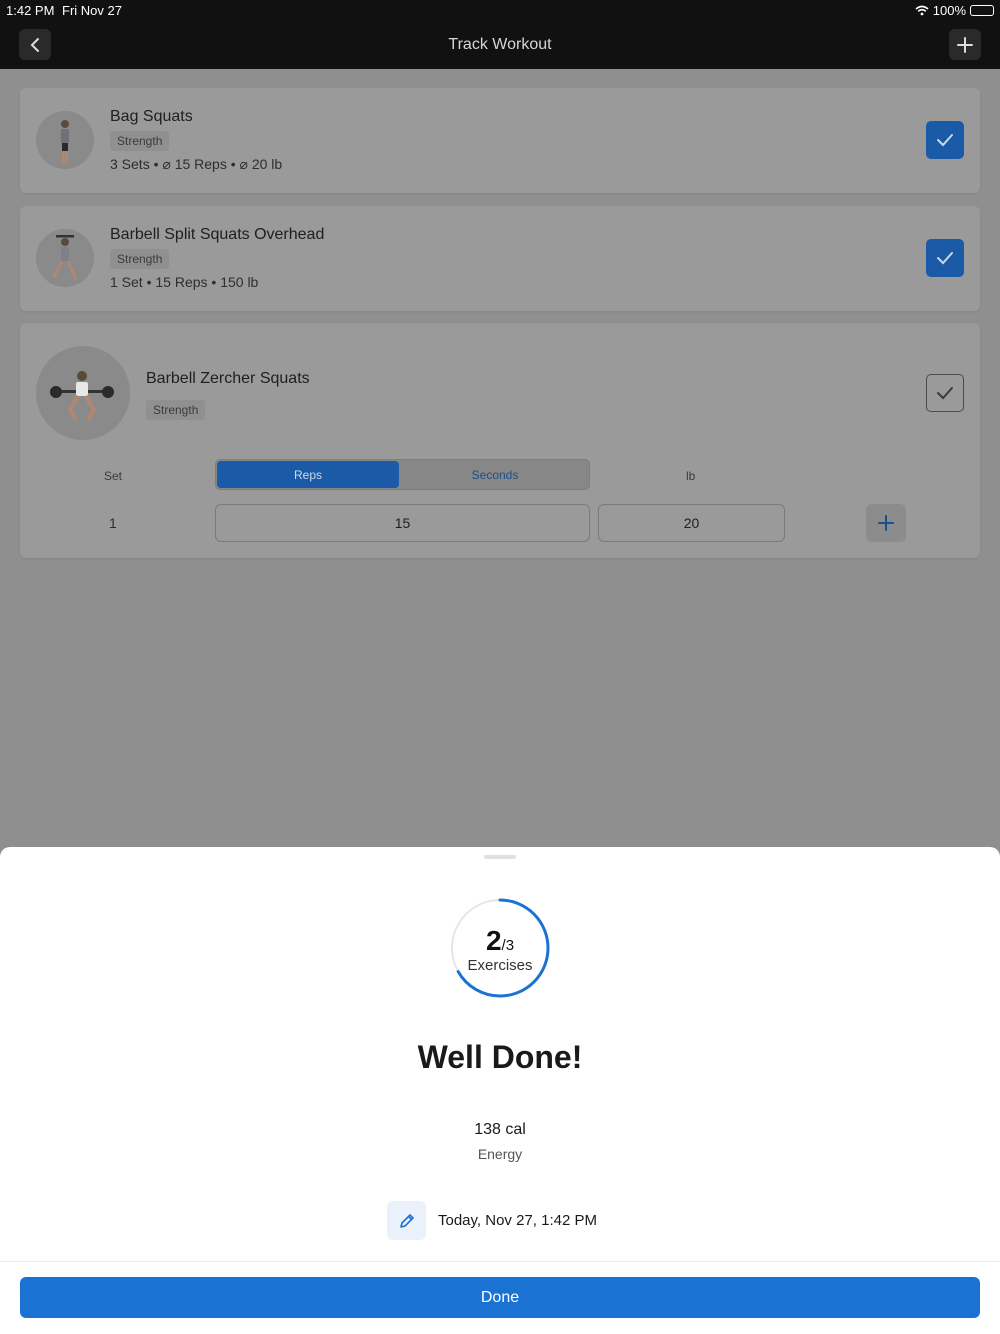  What do you see at coordinates (691, 523) in the screenshot?
I see `weight-input: 20` at bounding box center [691, 523].